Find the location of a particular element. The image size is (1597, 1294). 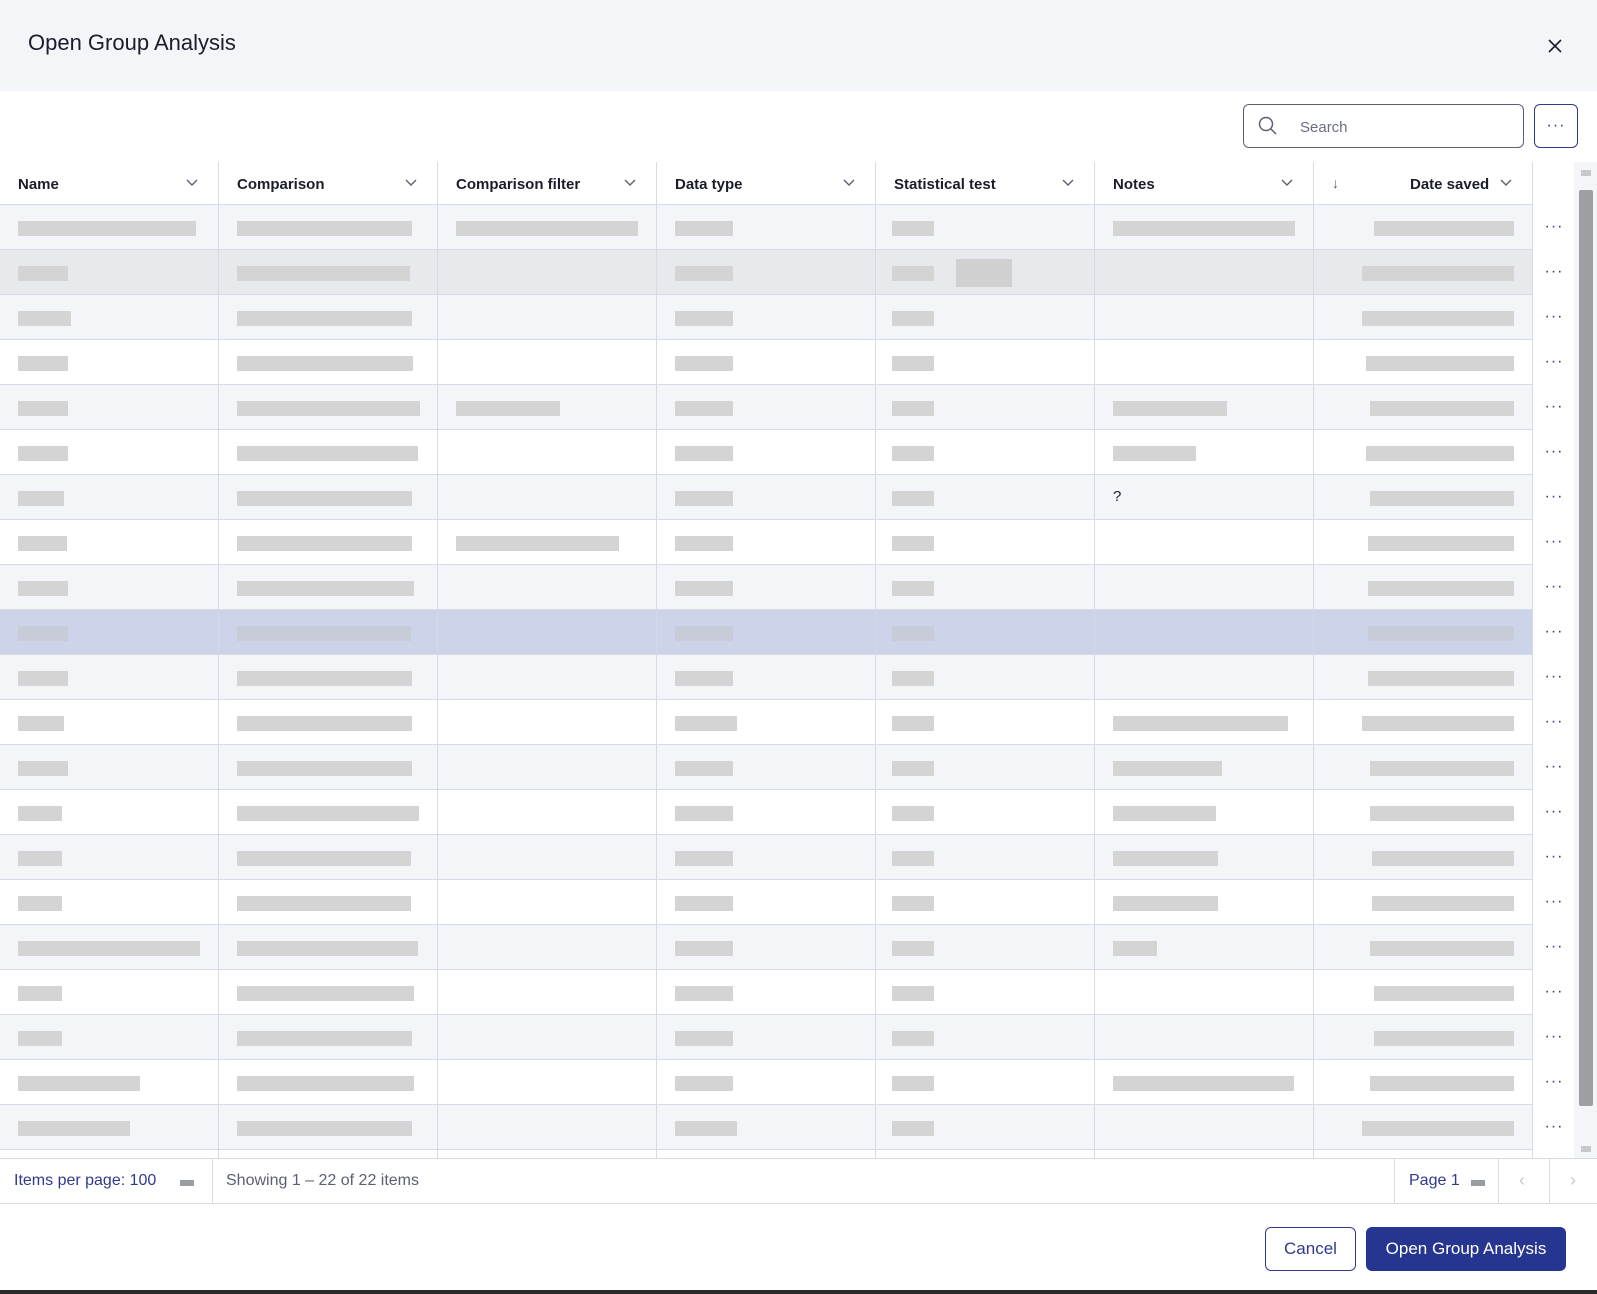

search-box is located at coordinates (1383, 126).